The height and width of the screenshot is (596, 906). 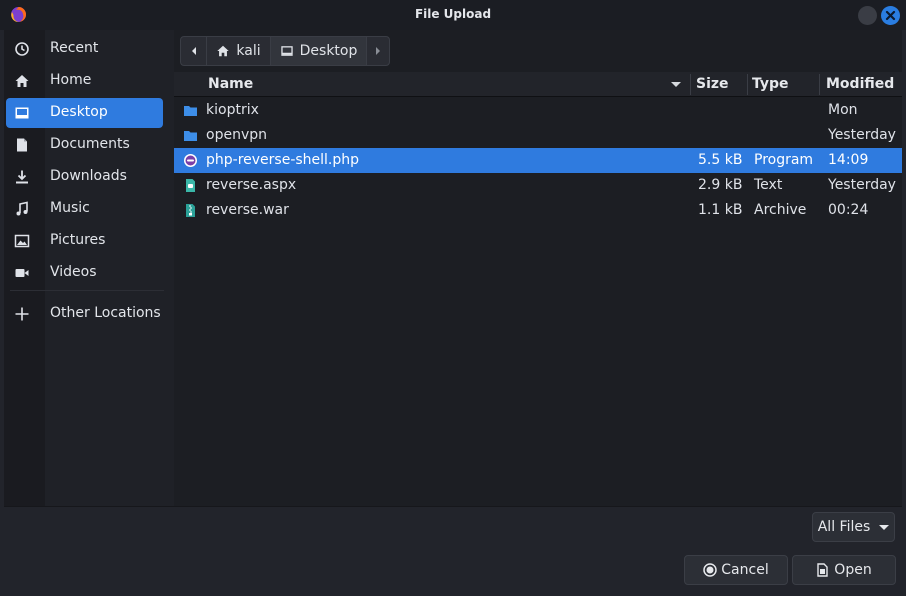 I want to click on plus-icon, so click(x=22, y=314).